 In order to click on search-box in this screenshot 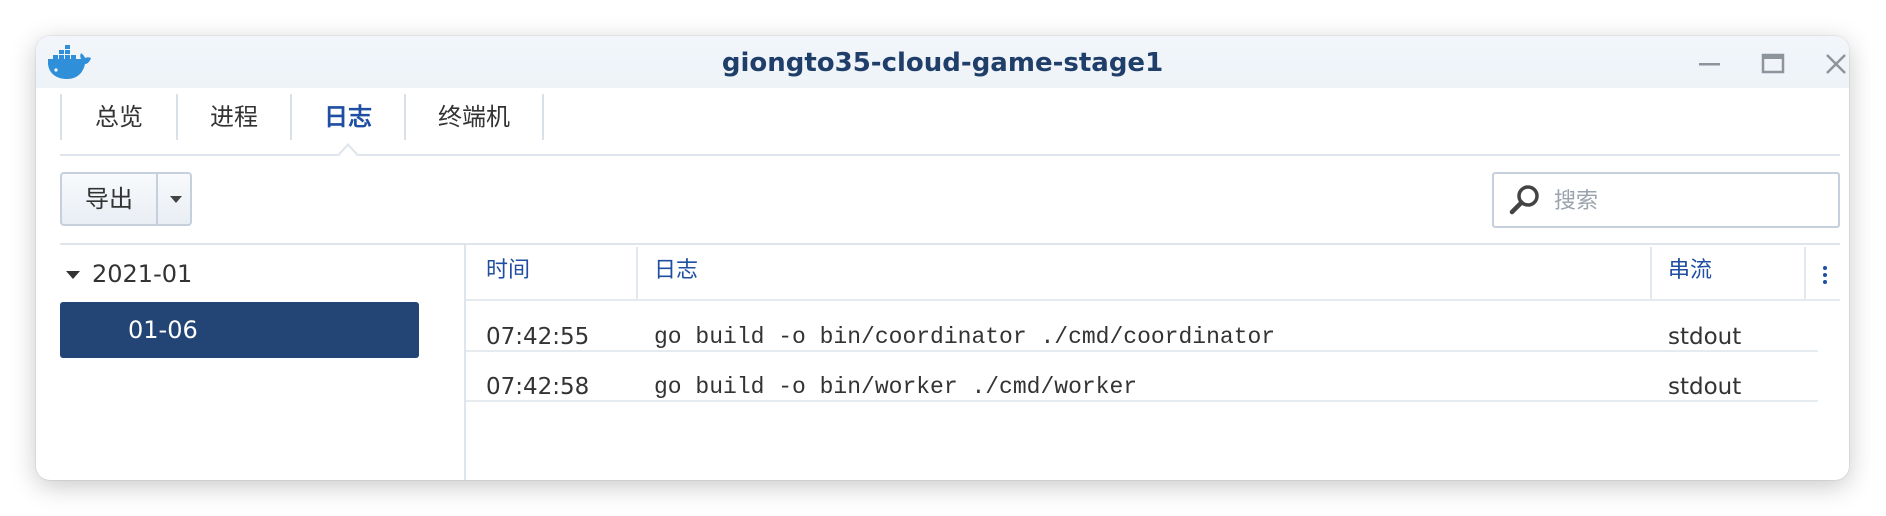, I will do `click(1666, 200)`.